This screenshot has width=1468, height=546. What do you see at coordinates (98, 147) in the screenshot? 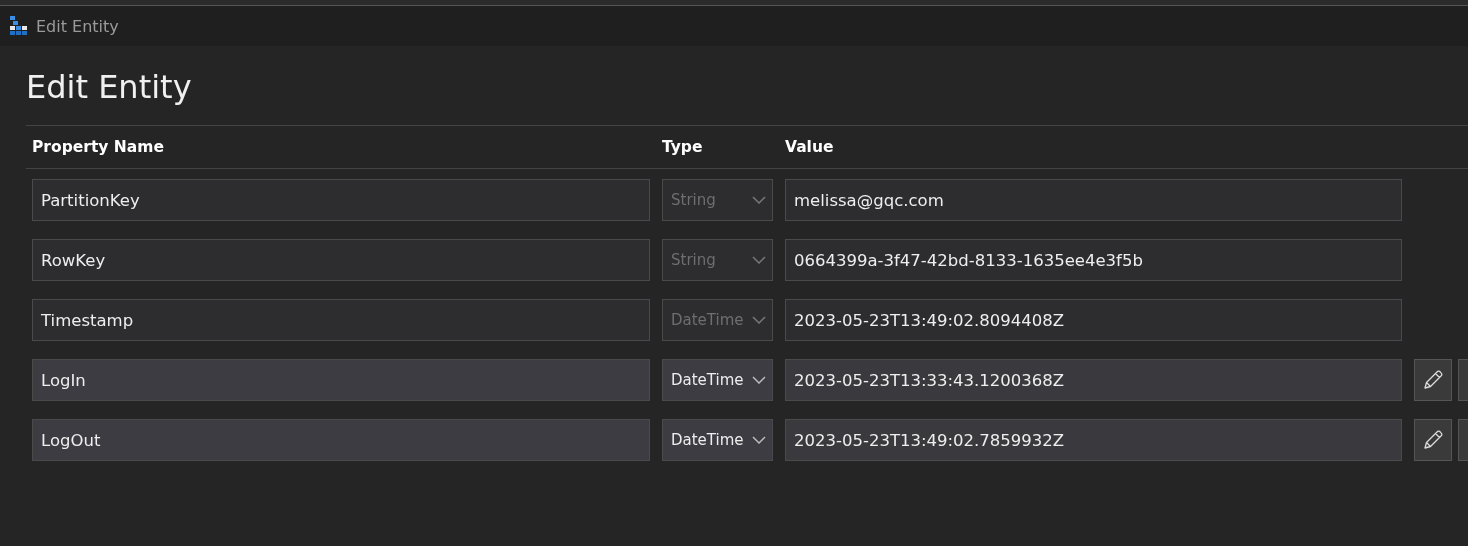
I see `column-header: Property Name` at bounding box center [98, 147].